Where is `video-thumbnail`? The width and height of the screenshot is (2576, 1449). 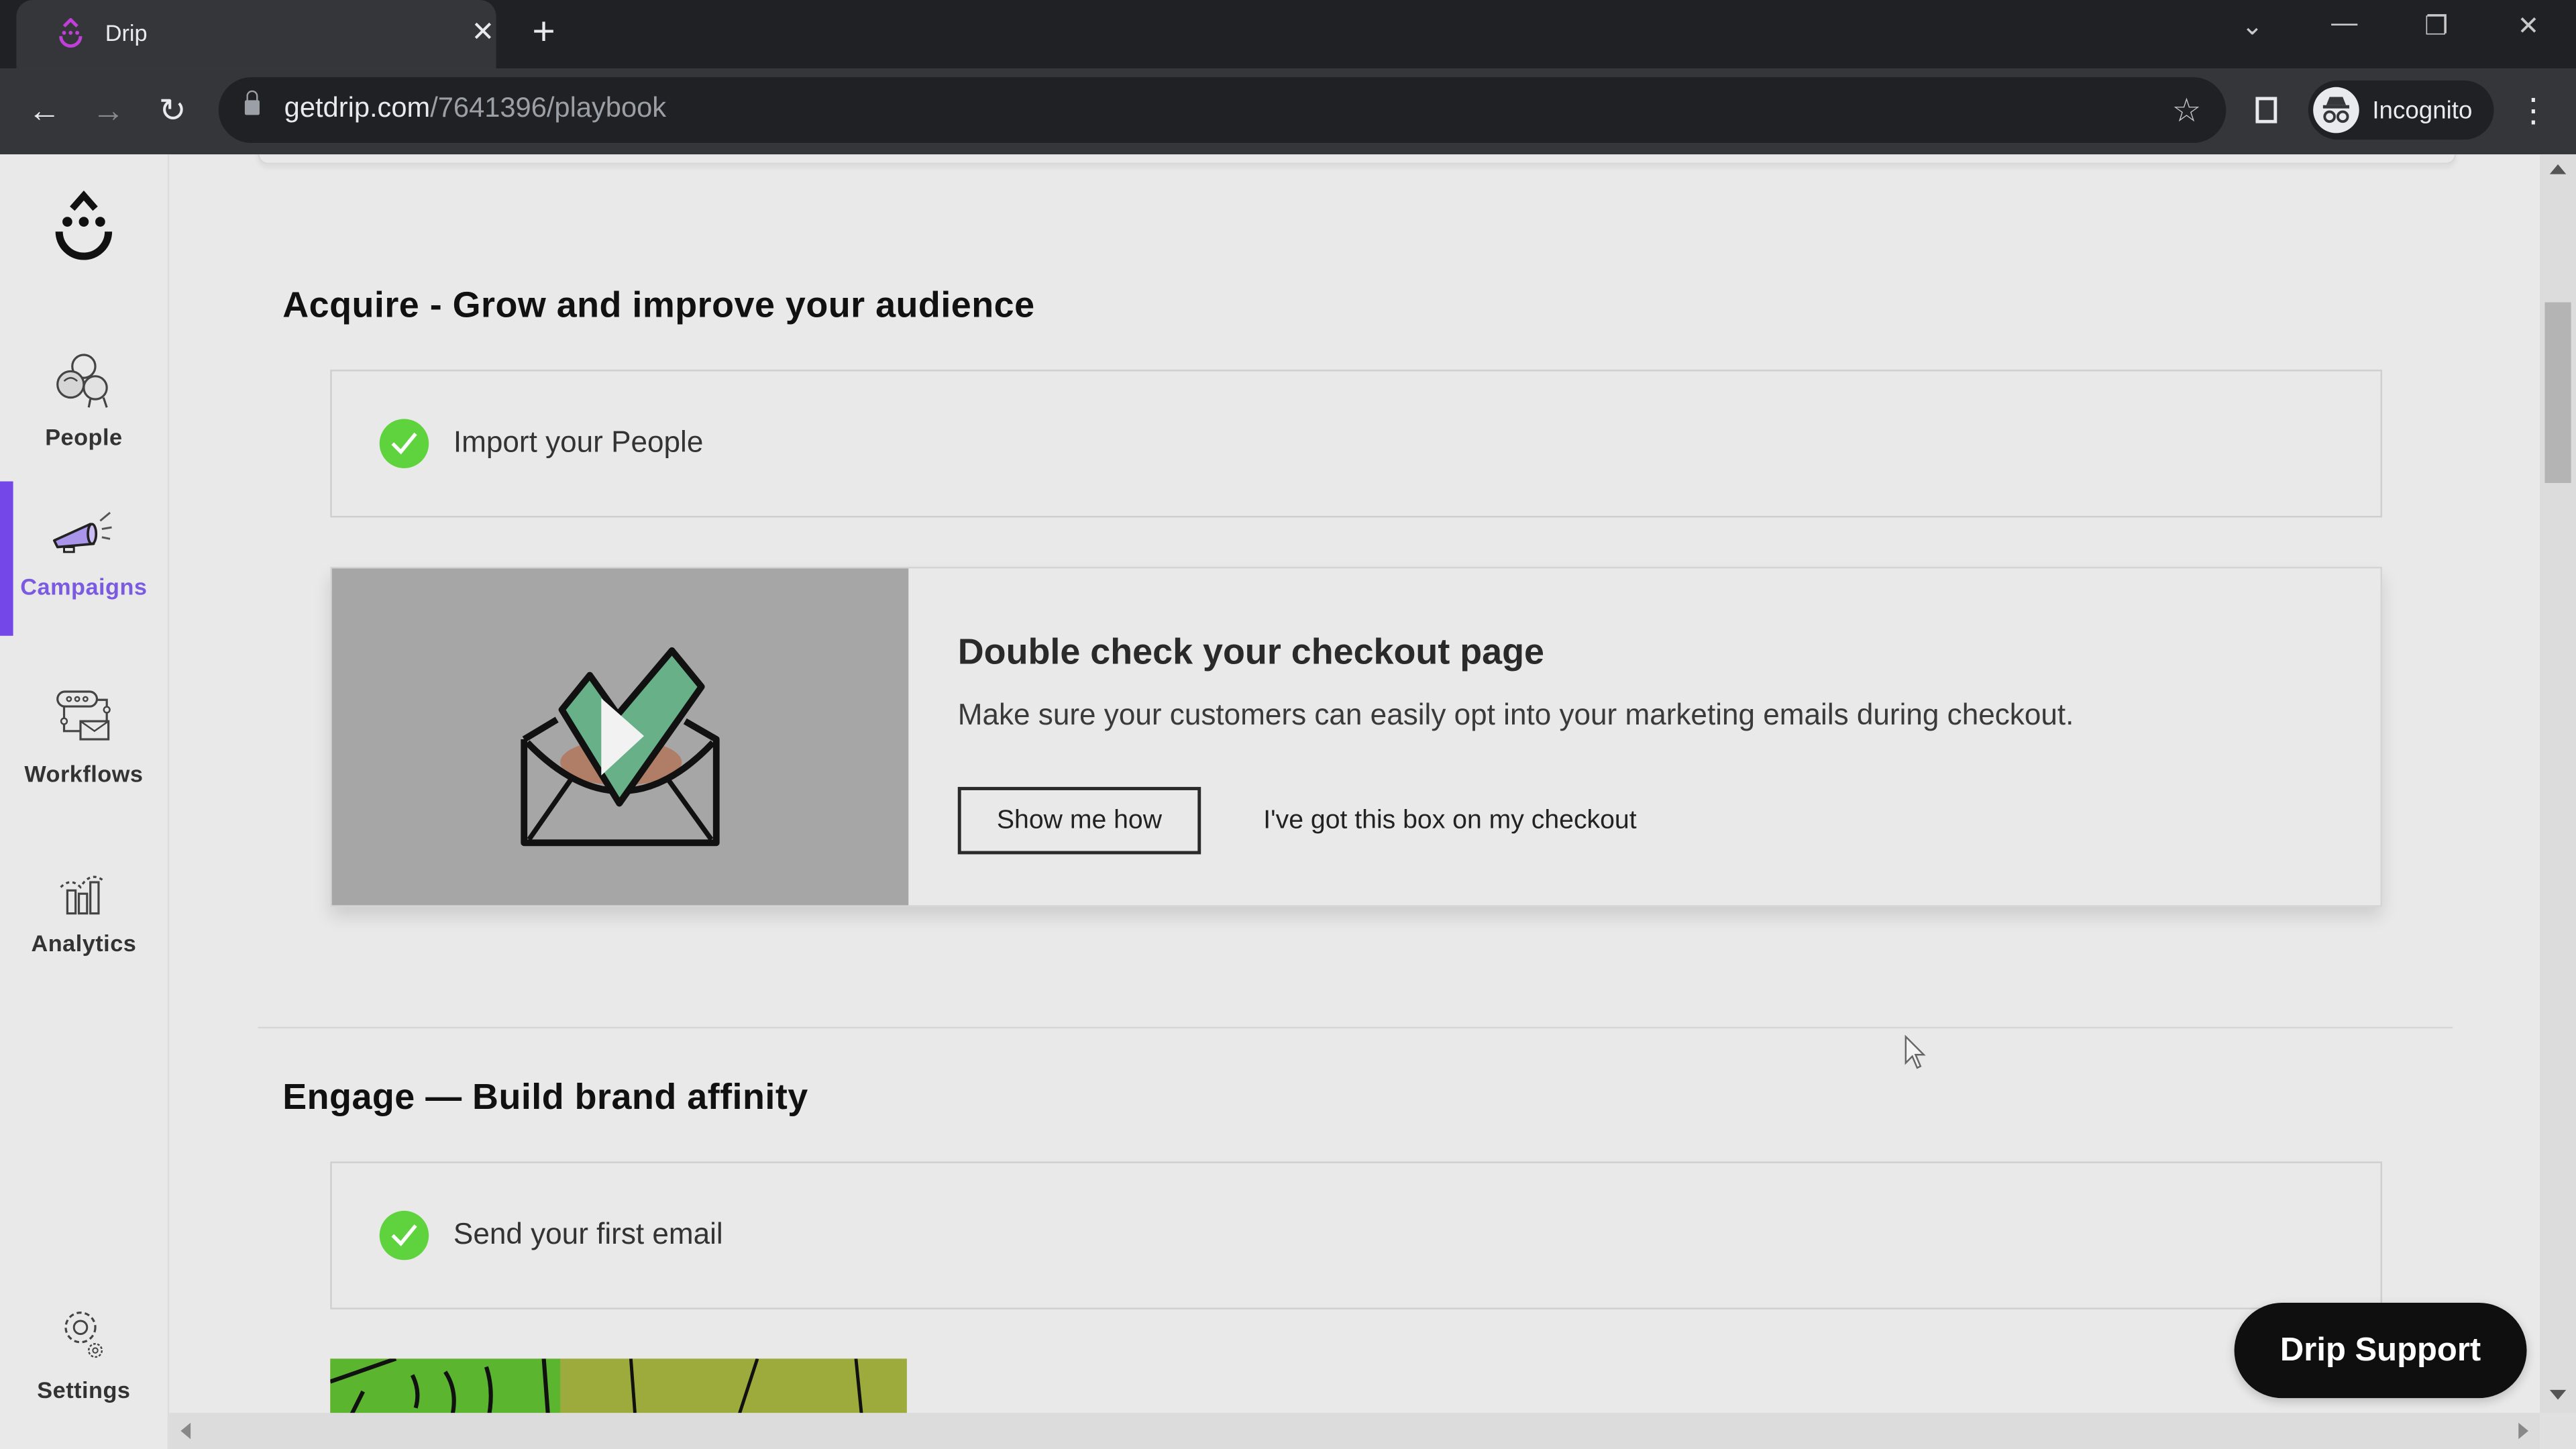
video-thumbnail is located at coordinates (620, 737).